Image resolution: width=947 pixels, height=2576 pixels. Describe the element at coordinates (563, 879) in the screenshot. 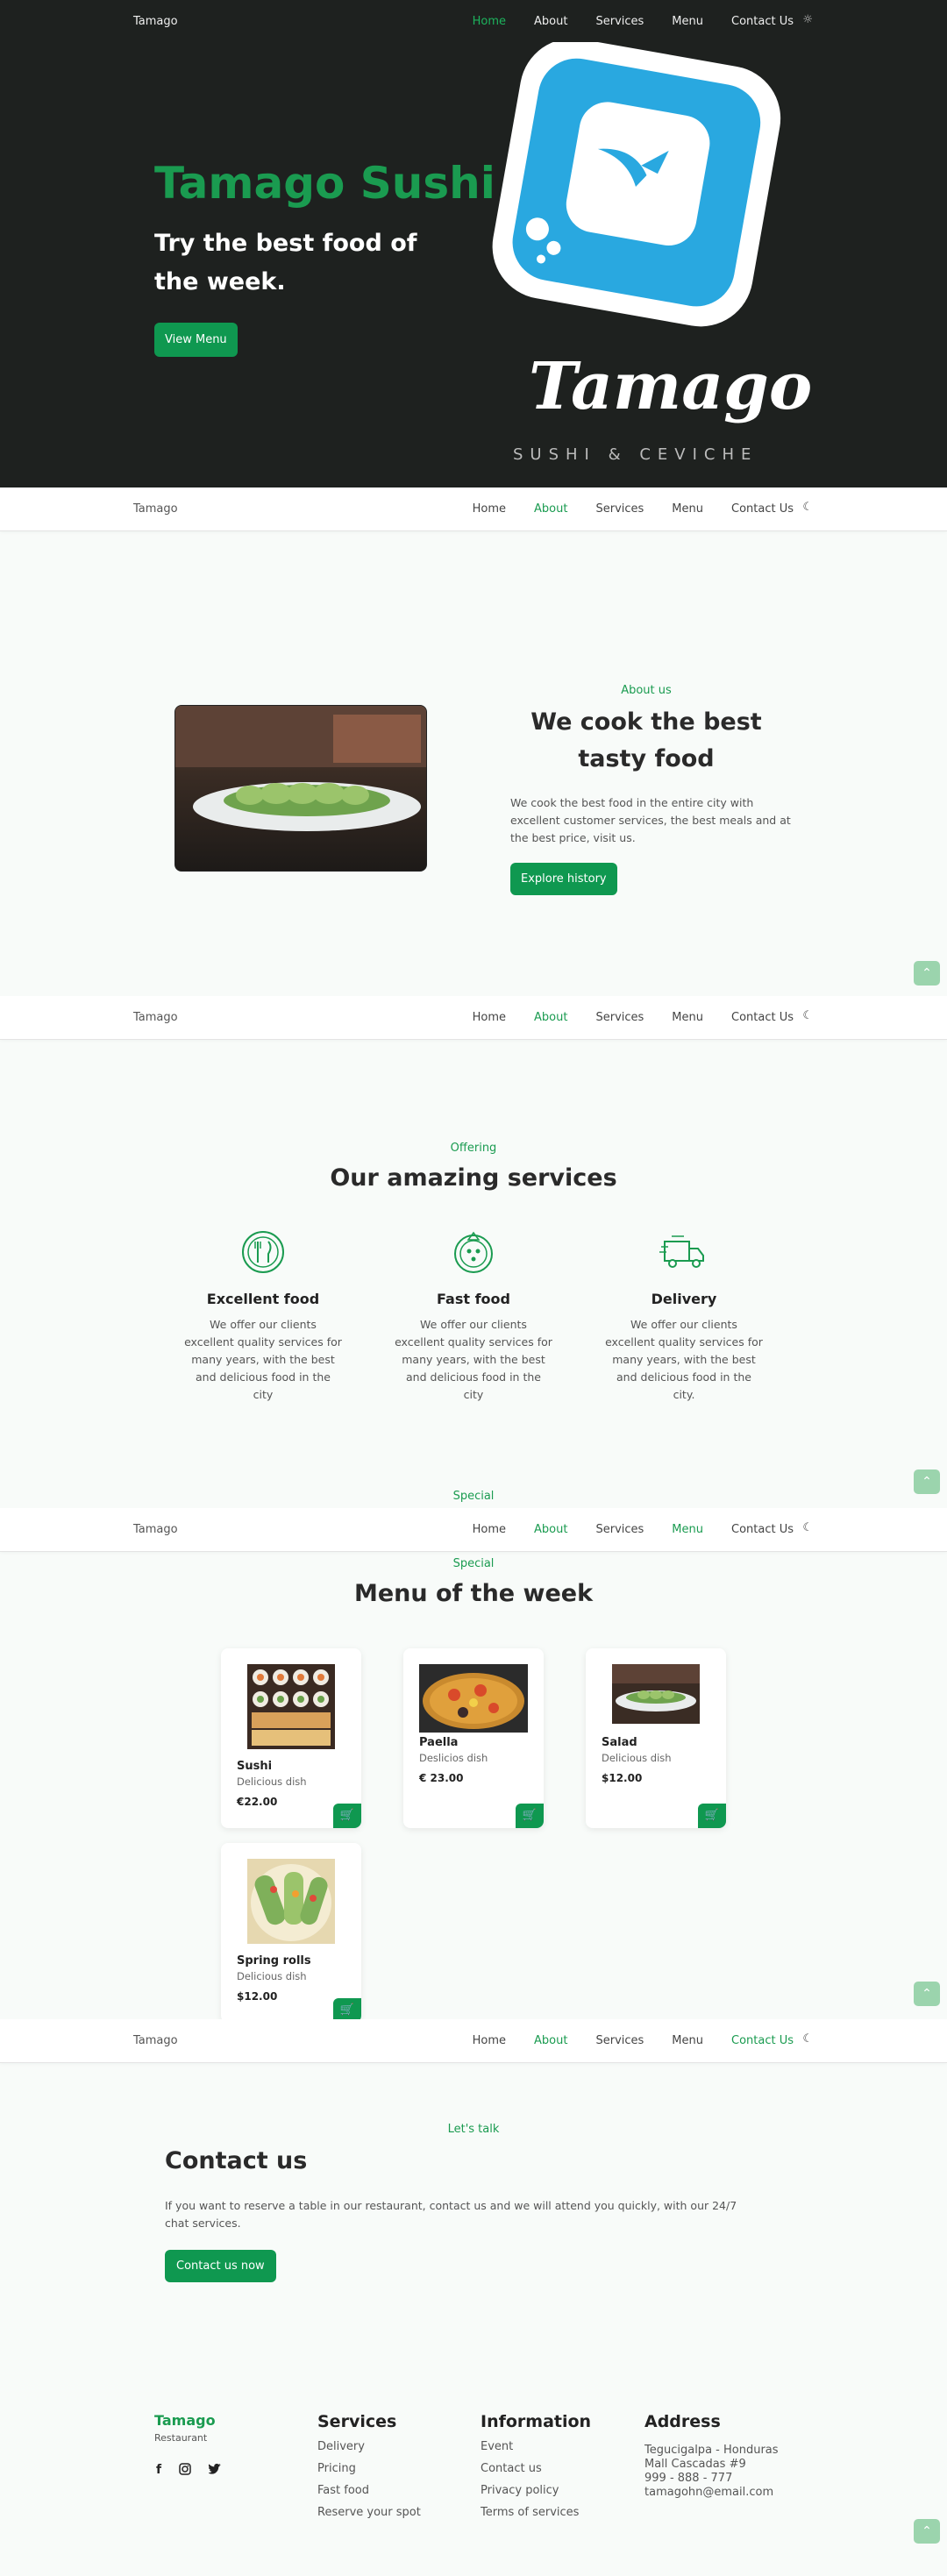

I see `explore-history-button: Explore history` at that location.